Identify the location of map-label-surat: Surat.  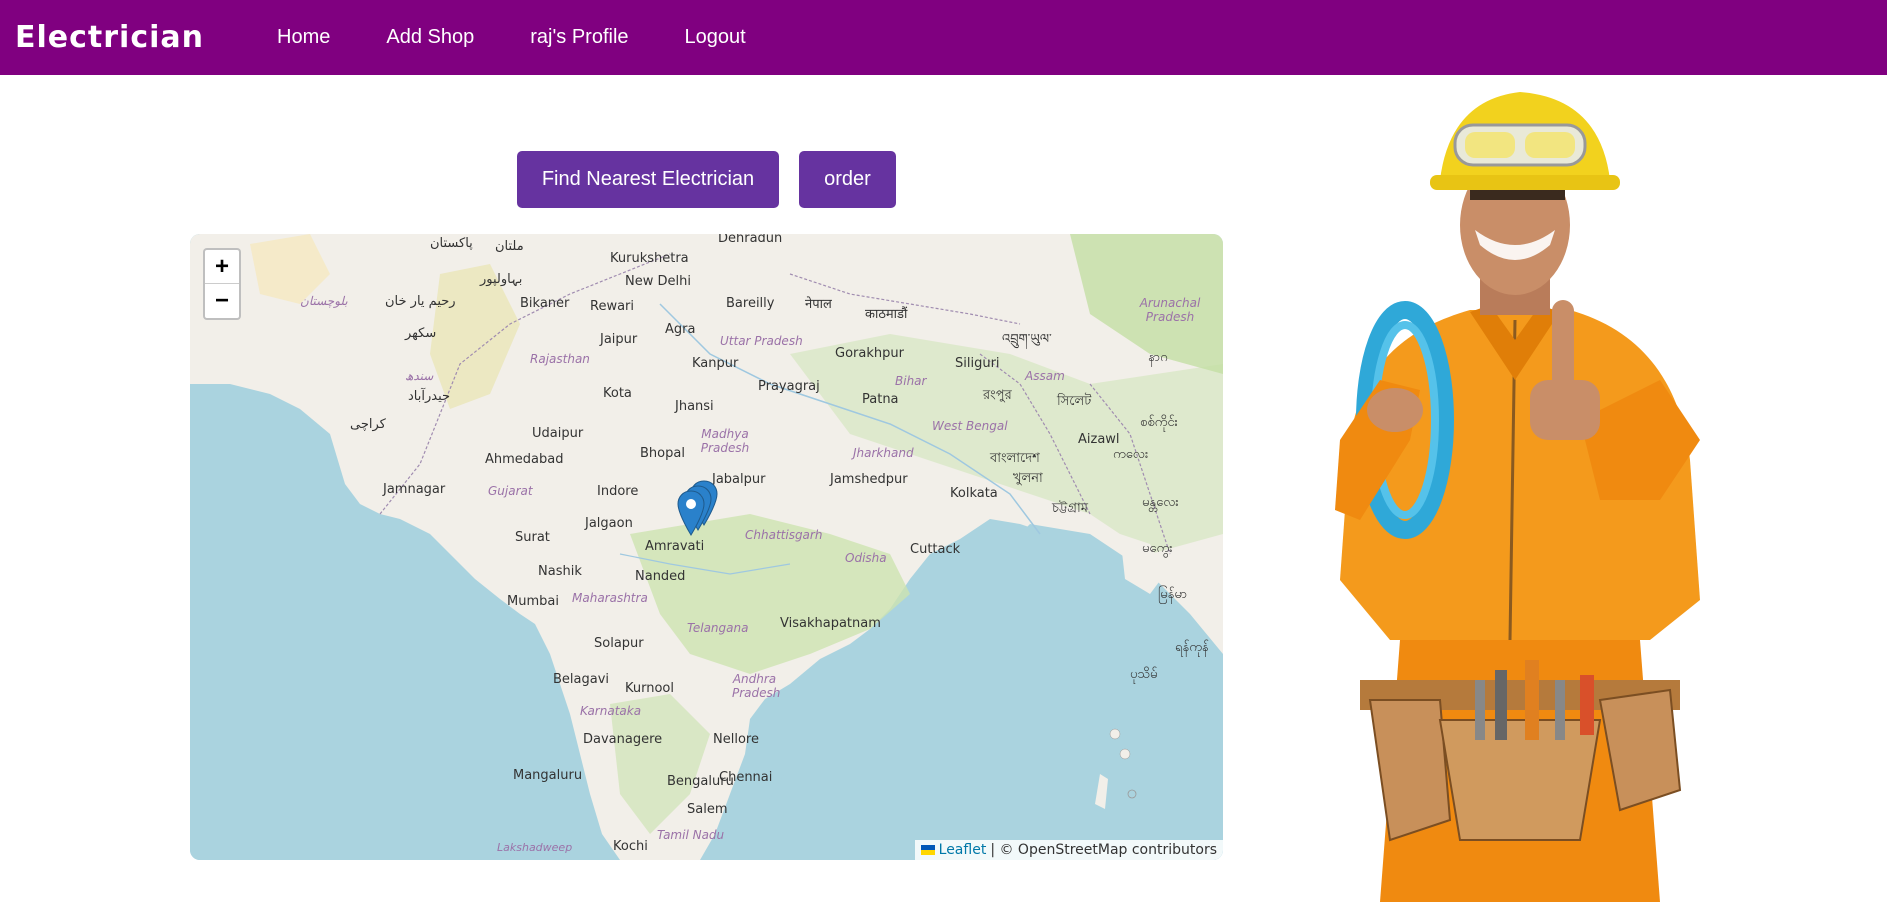
(532, 537).